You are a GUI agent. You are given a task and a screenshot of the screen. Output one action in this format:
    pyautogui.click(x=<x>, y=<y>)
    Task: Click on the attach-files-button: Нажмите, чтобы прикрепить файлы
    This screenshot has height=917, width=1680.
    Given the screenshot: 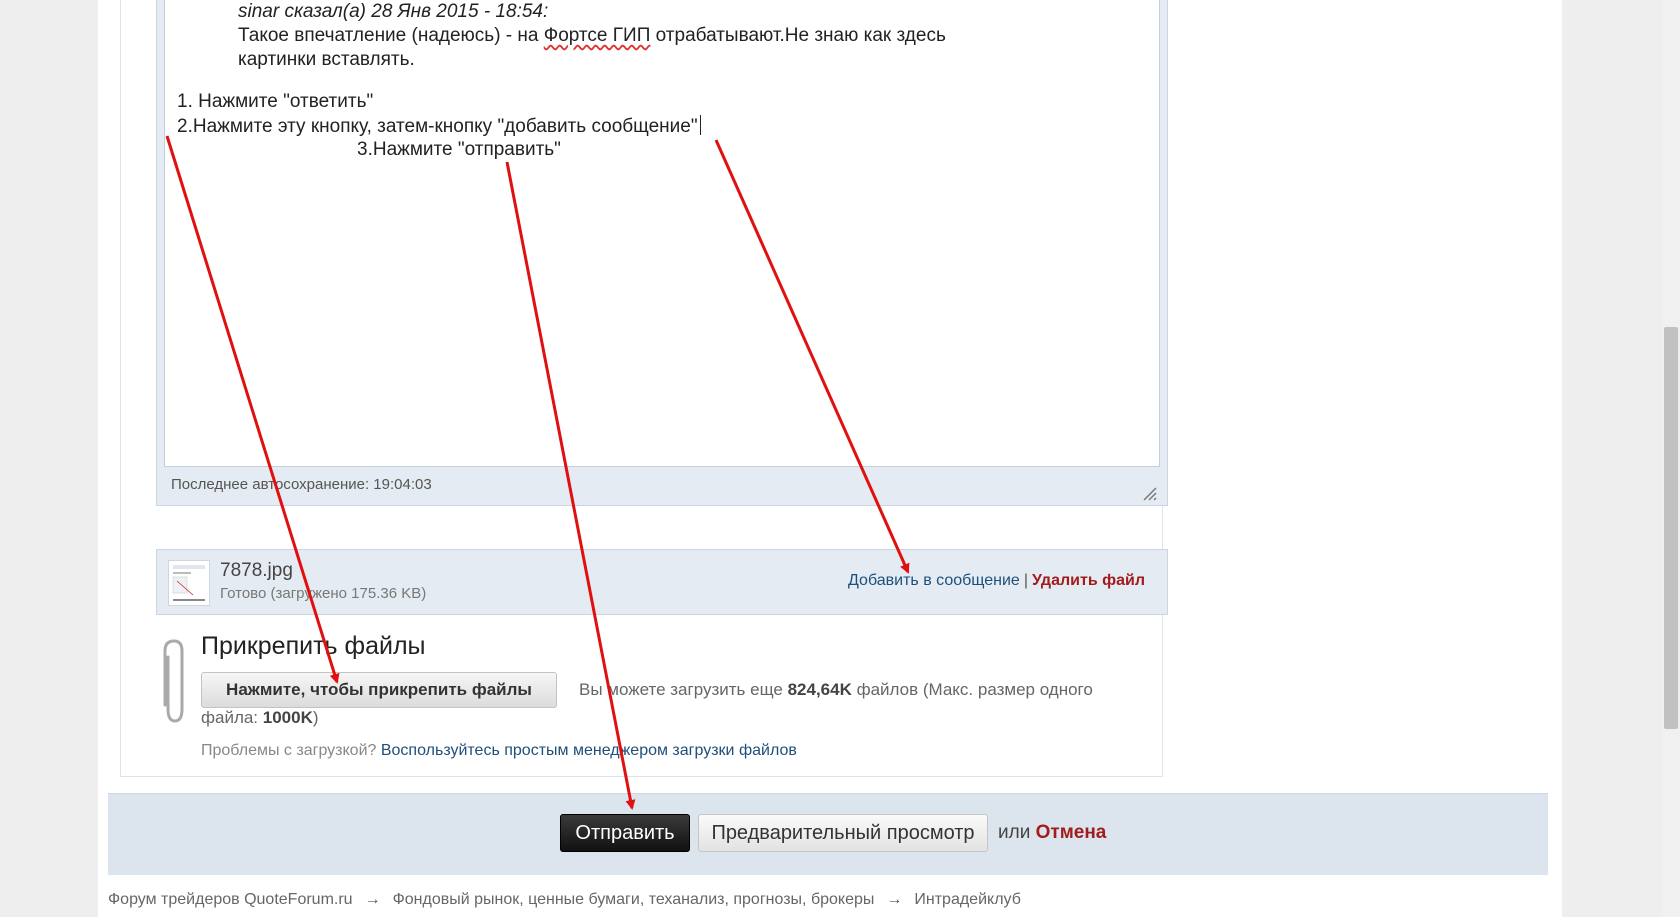 What is the action you would take?
    pyautogui.click(x=379, y=690)
    